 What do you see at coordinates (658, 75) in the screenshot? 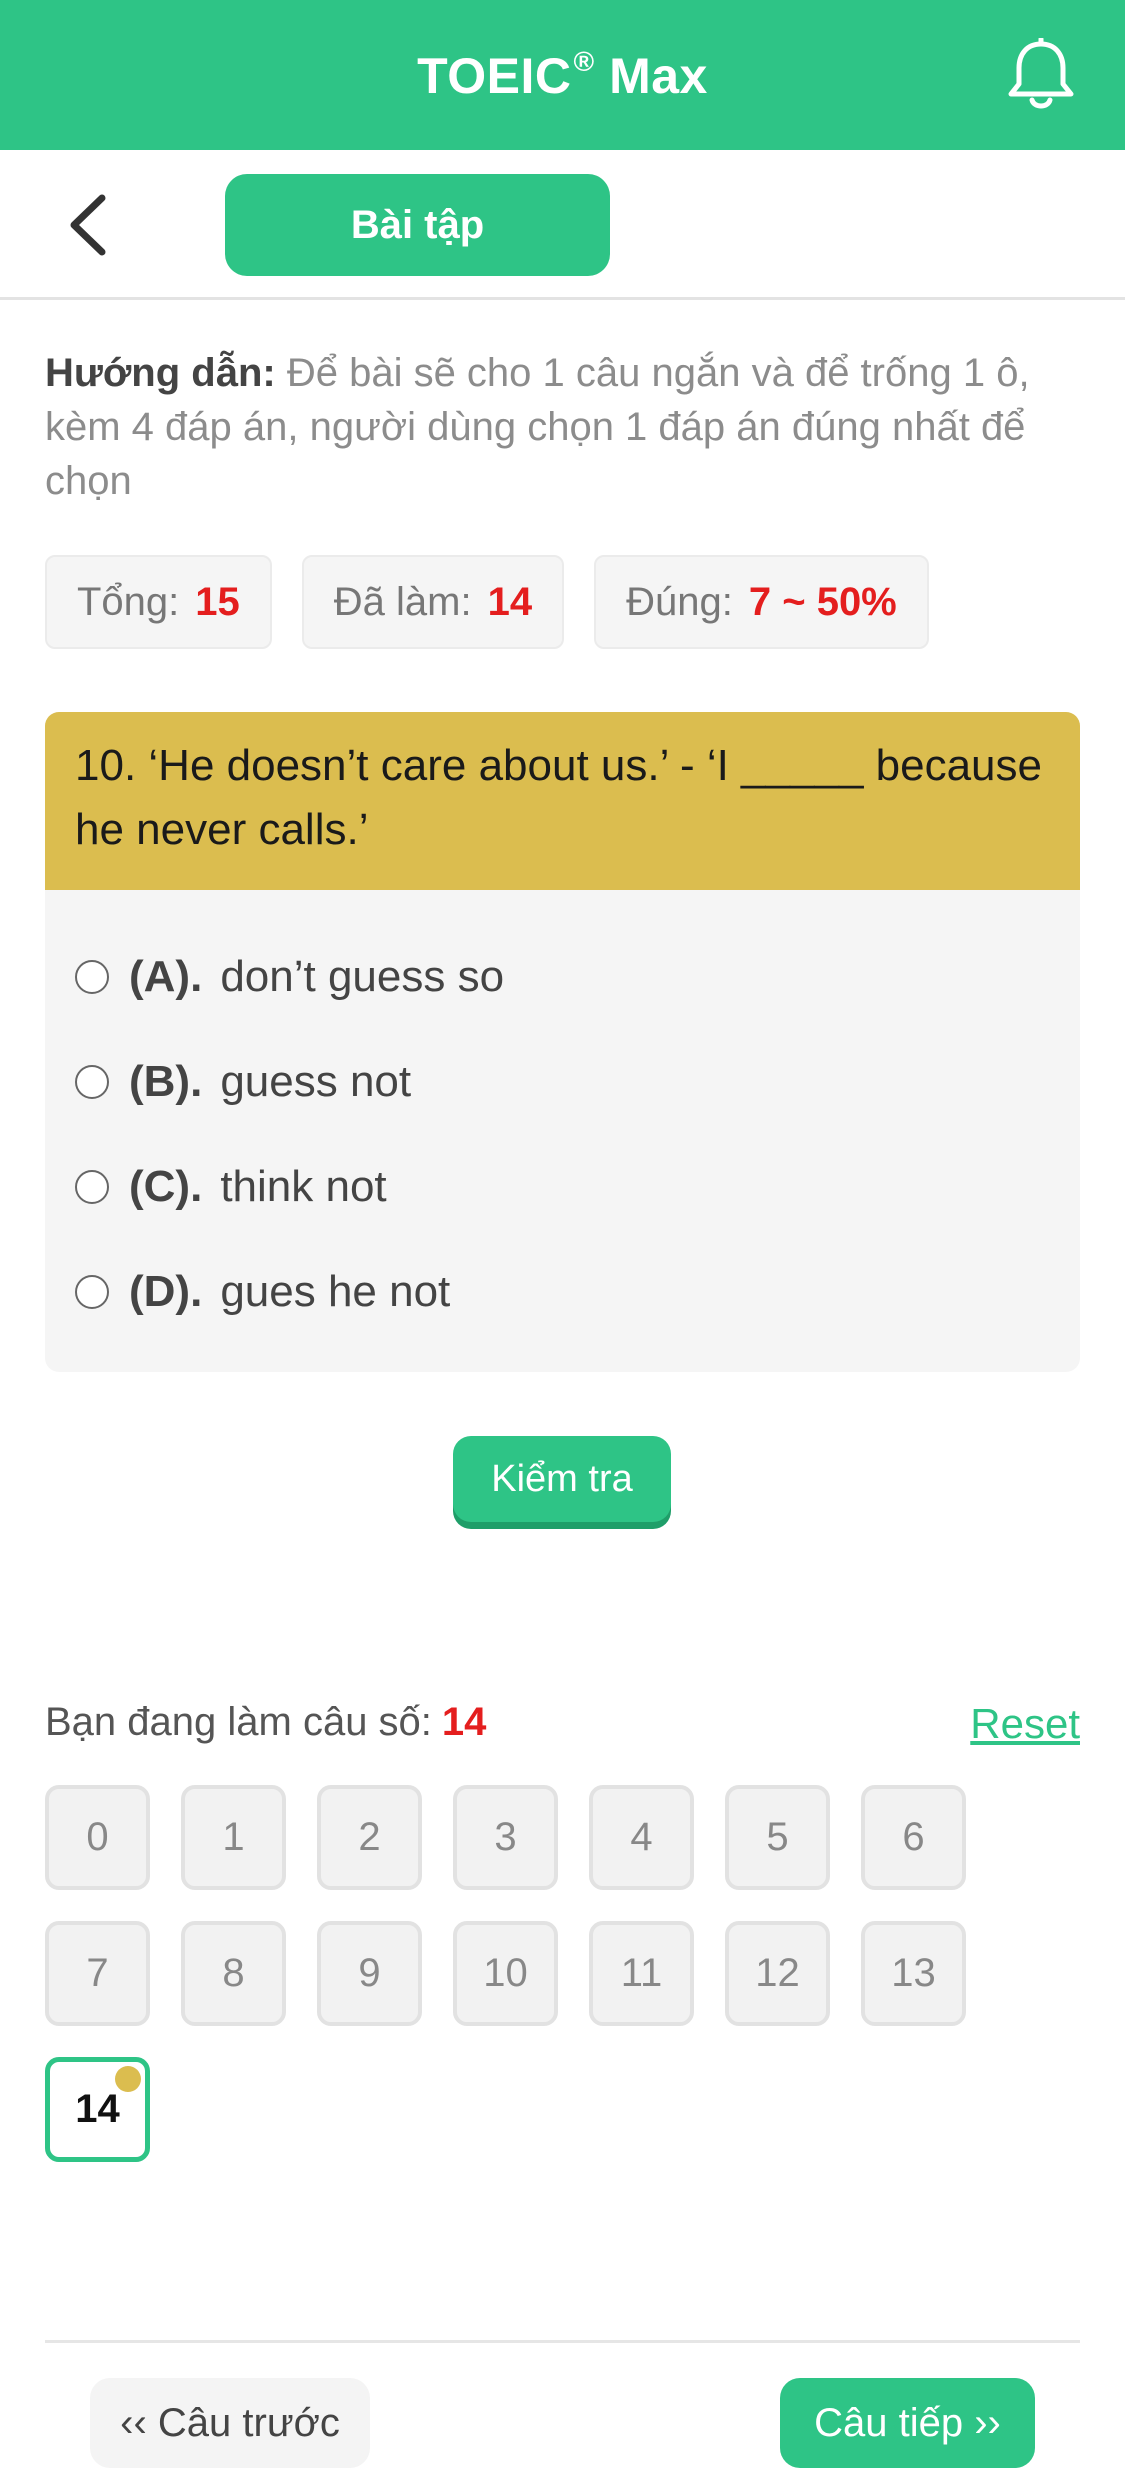
I see `app-title-suffix: Max` at bounding box center [658, 75].